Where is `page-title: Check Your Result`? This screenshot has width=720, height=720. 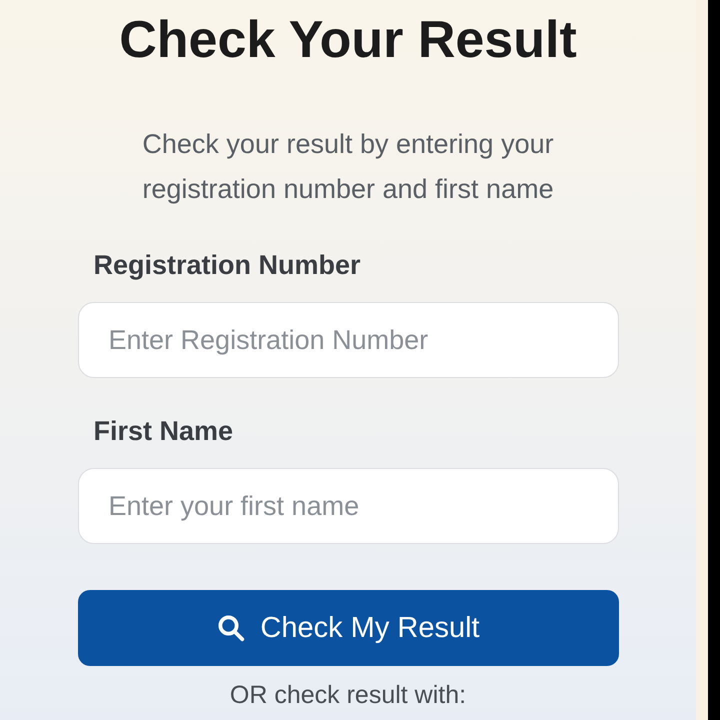 page-title: Check Your Result is located at coordinates (348, 40).